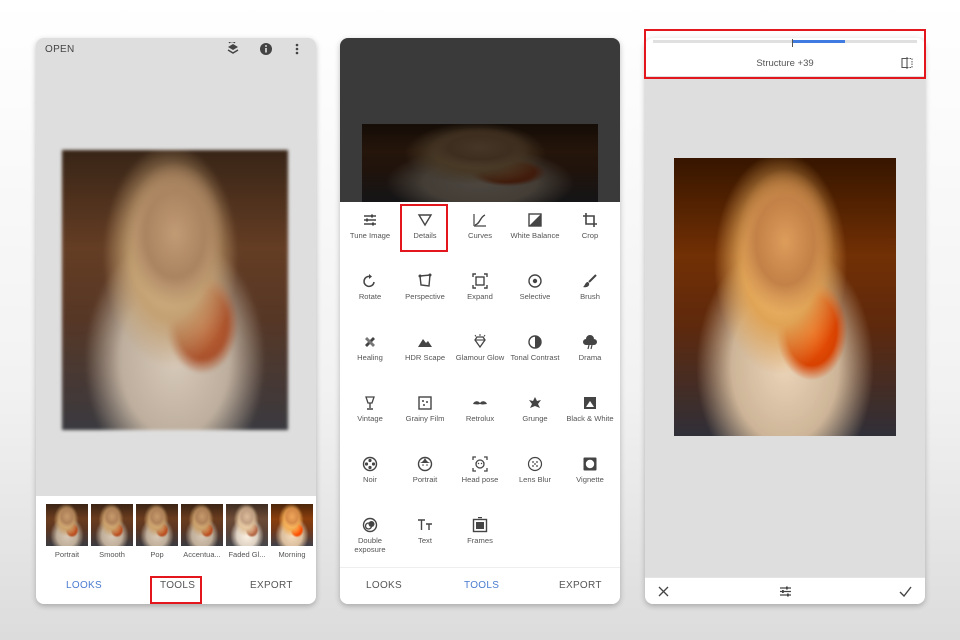 The height and width of the screenshot is (640, 960). Describe the element at coordinates (535, 281) in the screenshot. I see `selective-icon` at that location.